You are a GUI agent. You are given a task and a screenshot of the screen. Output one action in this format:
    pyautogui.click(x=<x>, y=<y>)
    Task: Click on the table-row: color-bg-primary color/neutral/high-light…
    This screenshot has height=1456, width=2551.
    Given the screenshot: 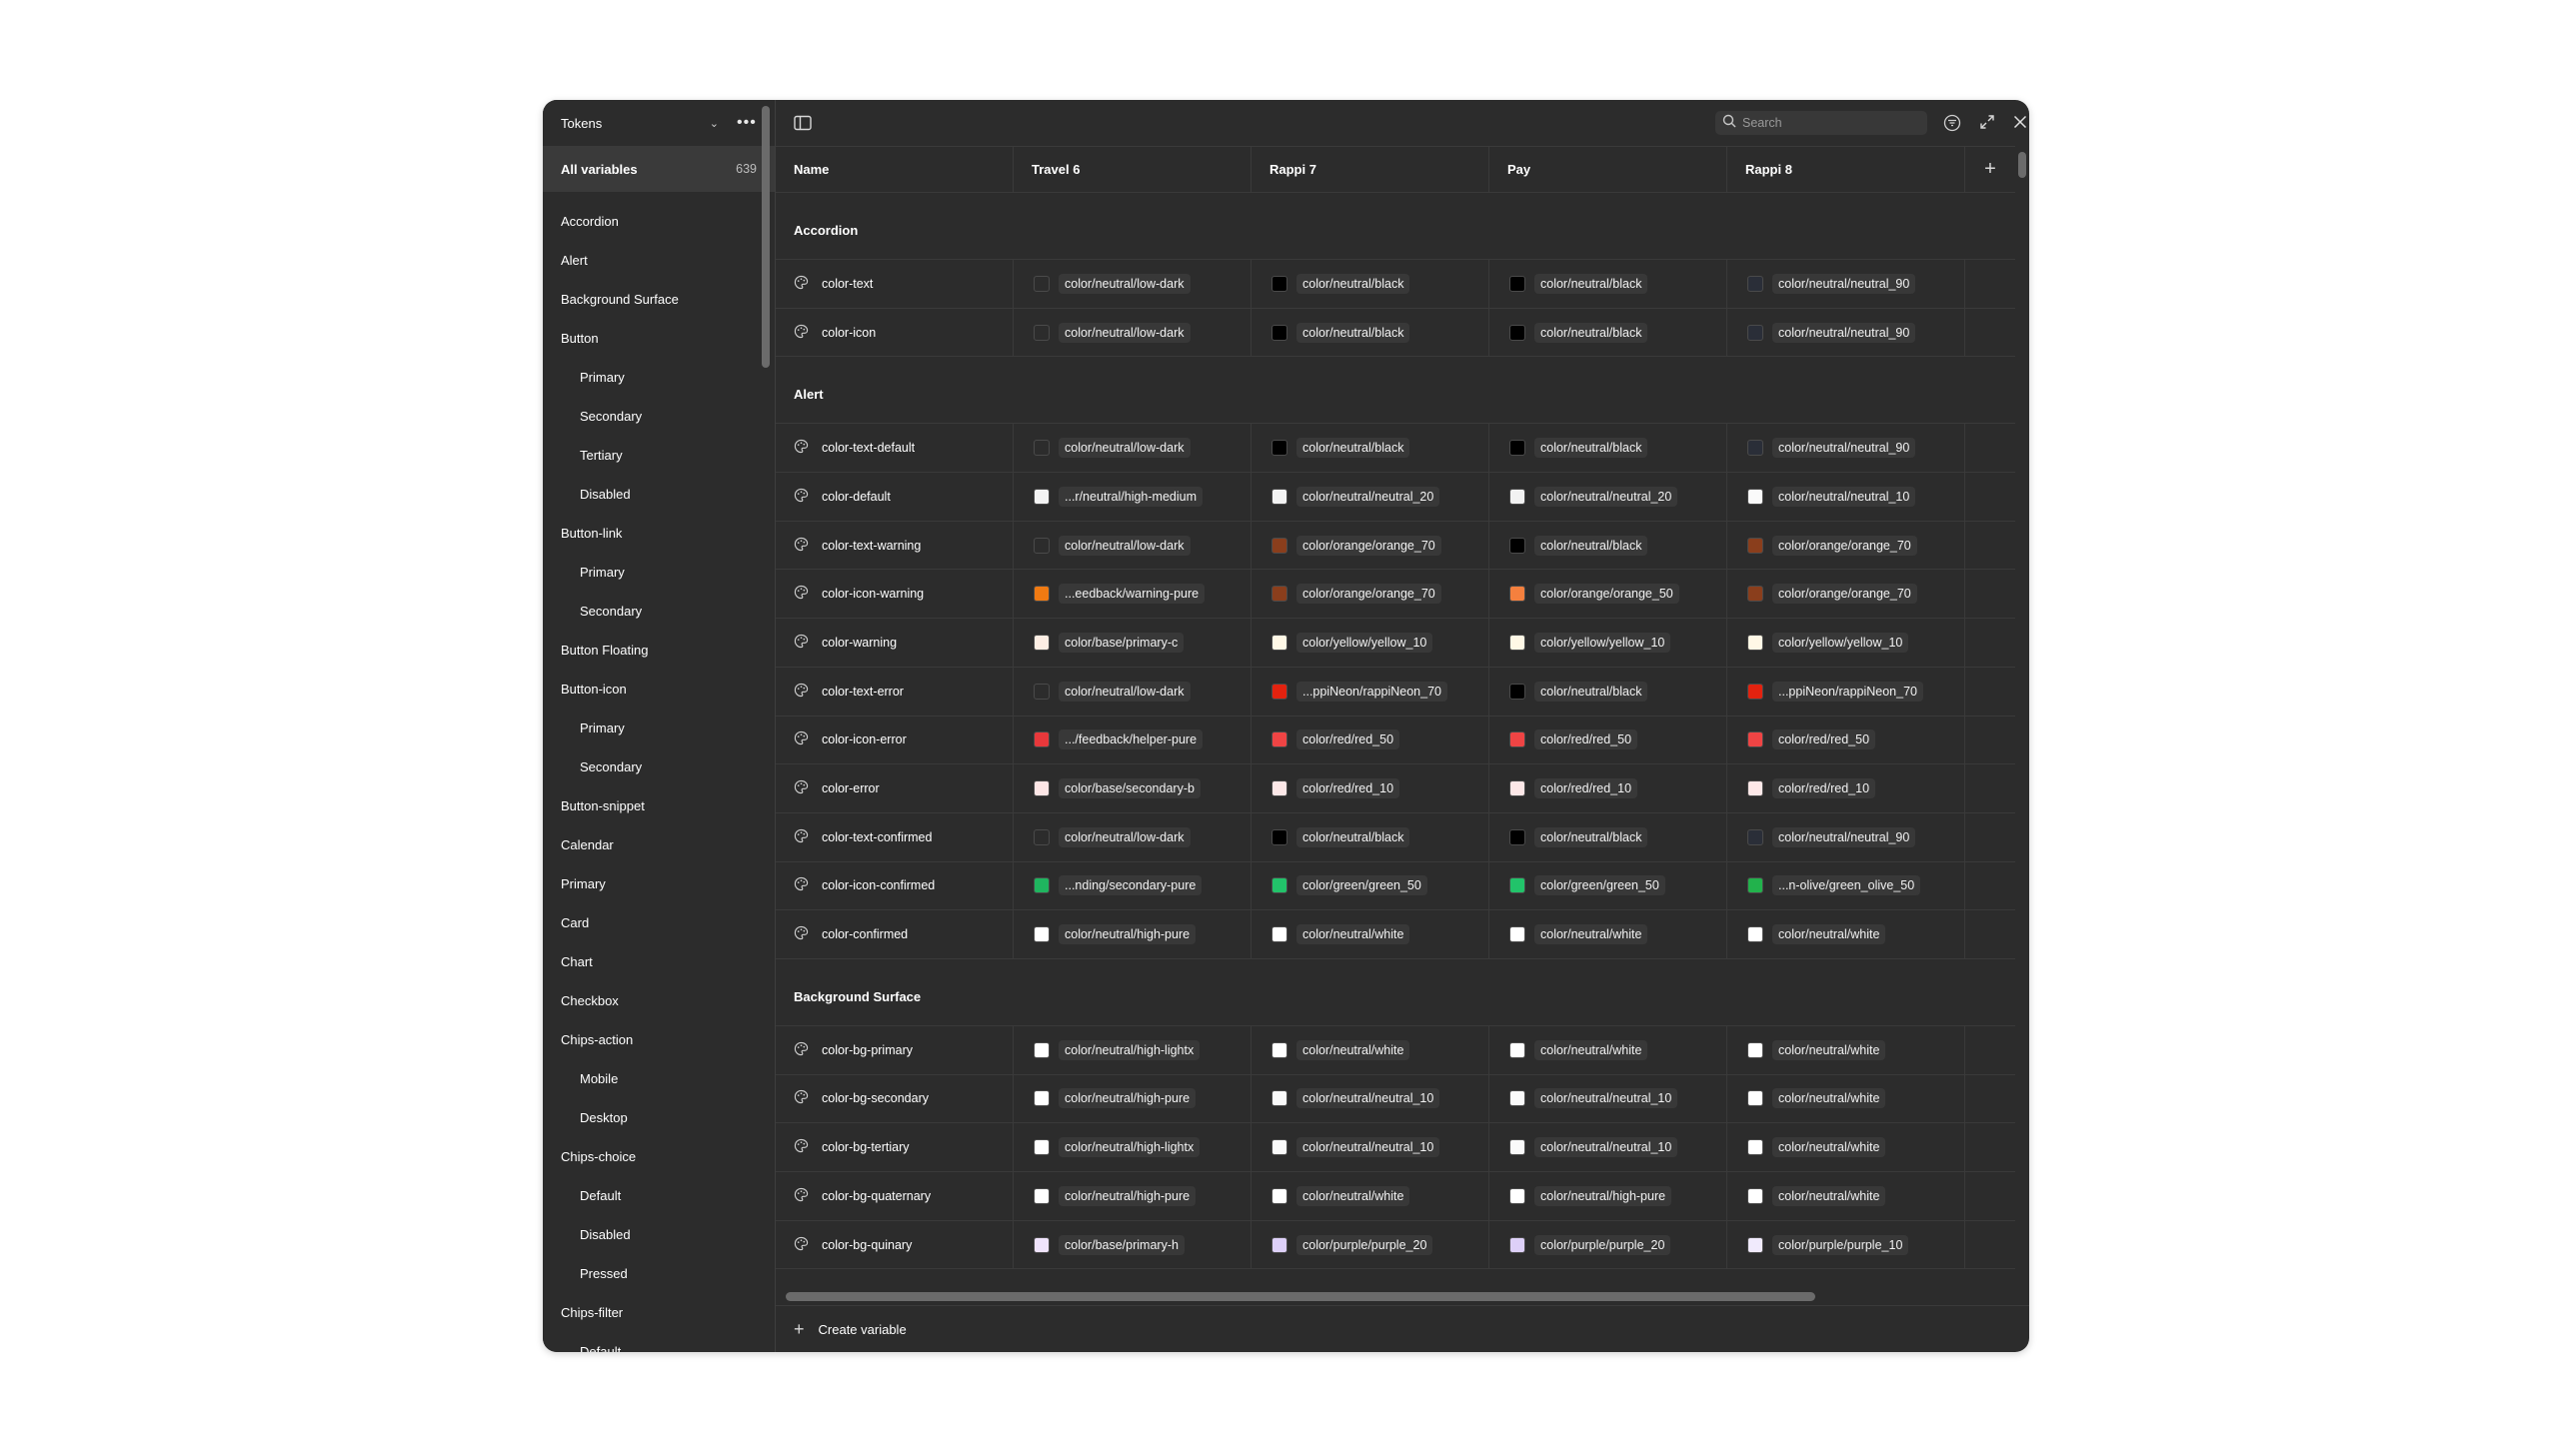 What is the action you would take?
    pyautogui.click(x=1396, y=1050)
    